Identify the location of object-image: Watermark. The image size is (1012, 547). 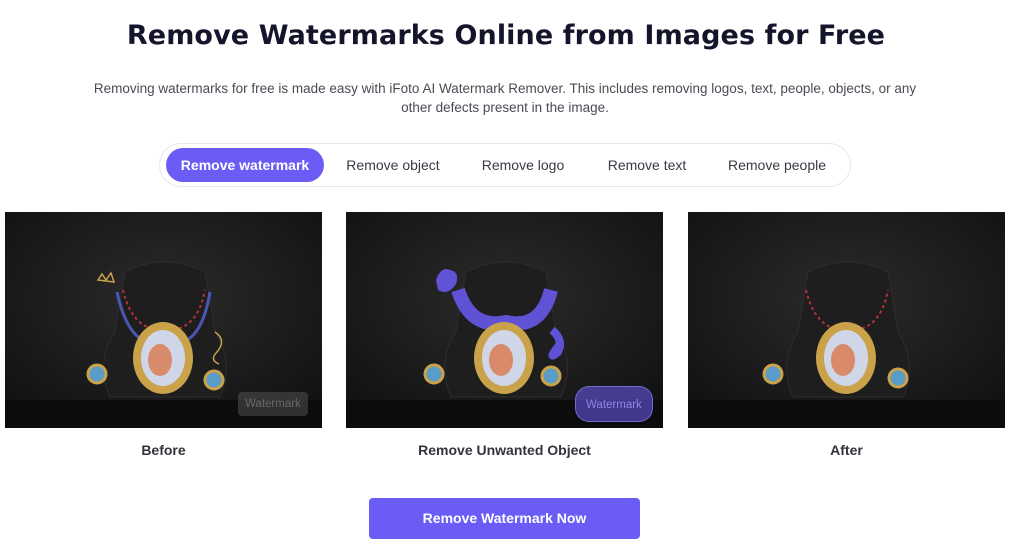
(504, 320).